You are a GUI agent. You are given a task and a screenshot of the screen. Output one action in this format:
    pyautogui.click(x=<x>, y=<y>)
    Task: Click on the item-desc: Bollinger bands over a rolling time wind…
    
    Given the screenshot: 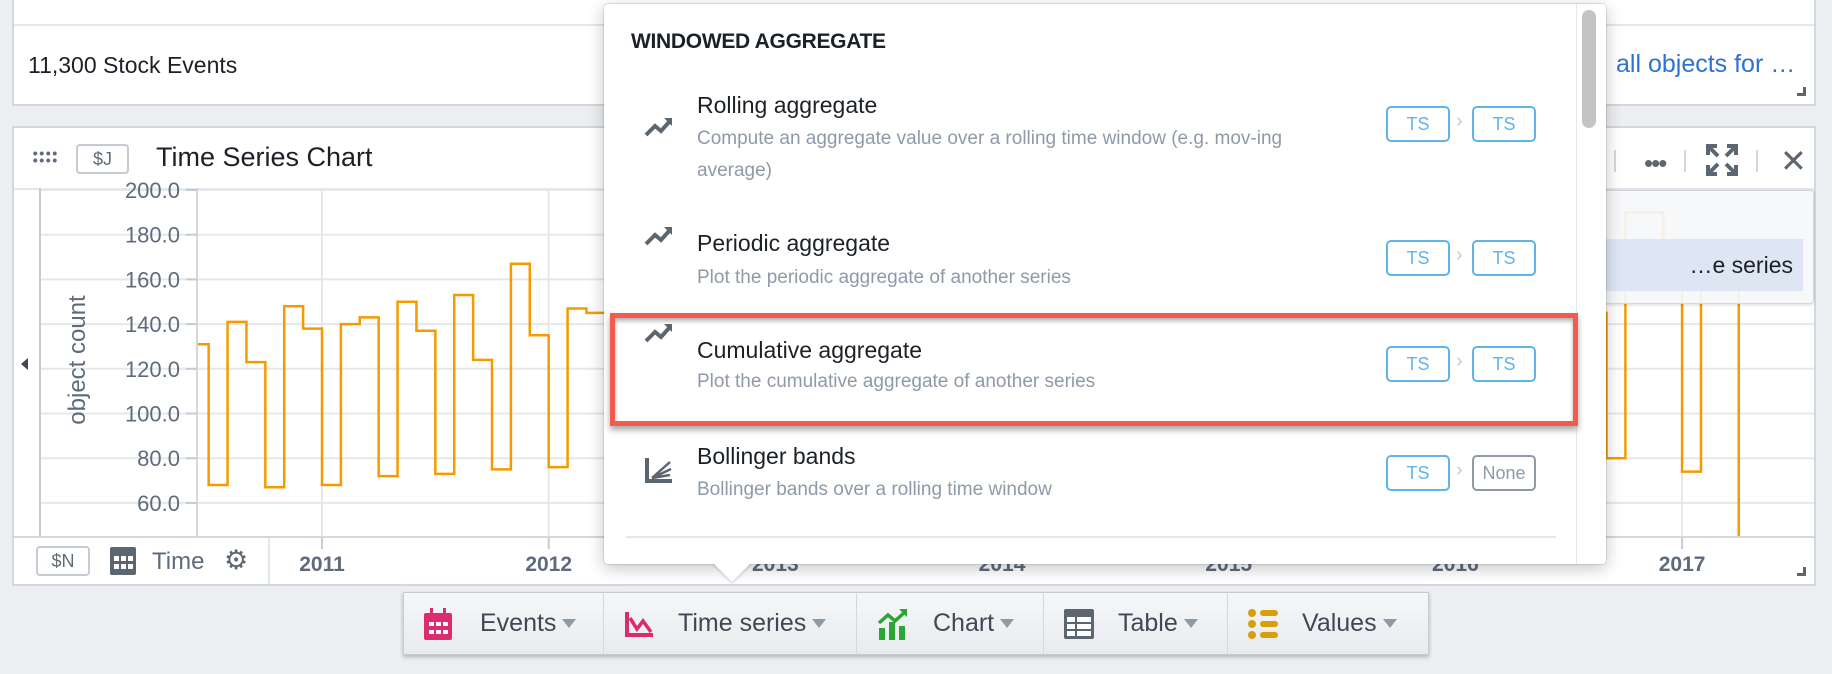 What is the action you would take?
    pyautogui.click(x=874, y=489)
    